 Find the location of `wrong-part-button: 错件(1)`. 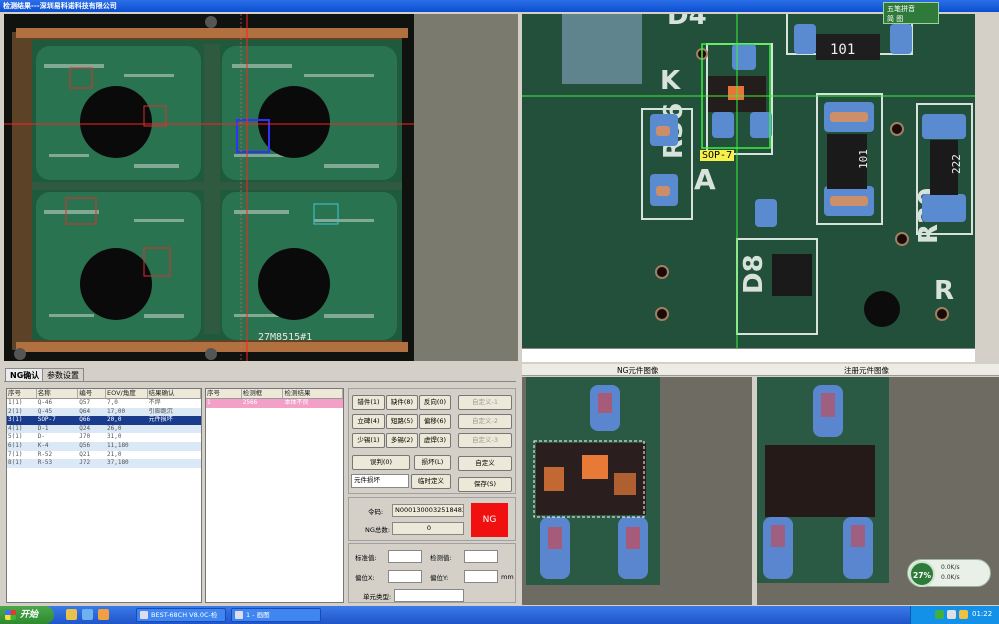

wrong-part-button: 错件(1) is located at coordinates (368, 402).